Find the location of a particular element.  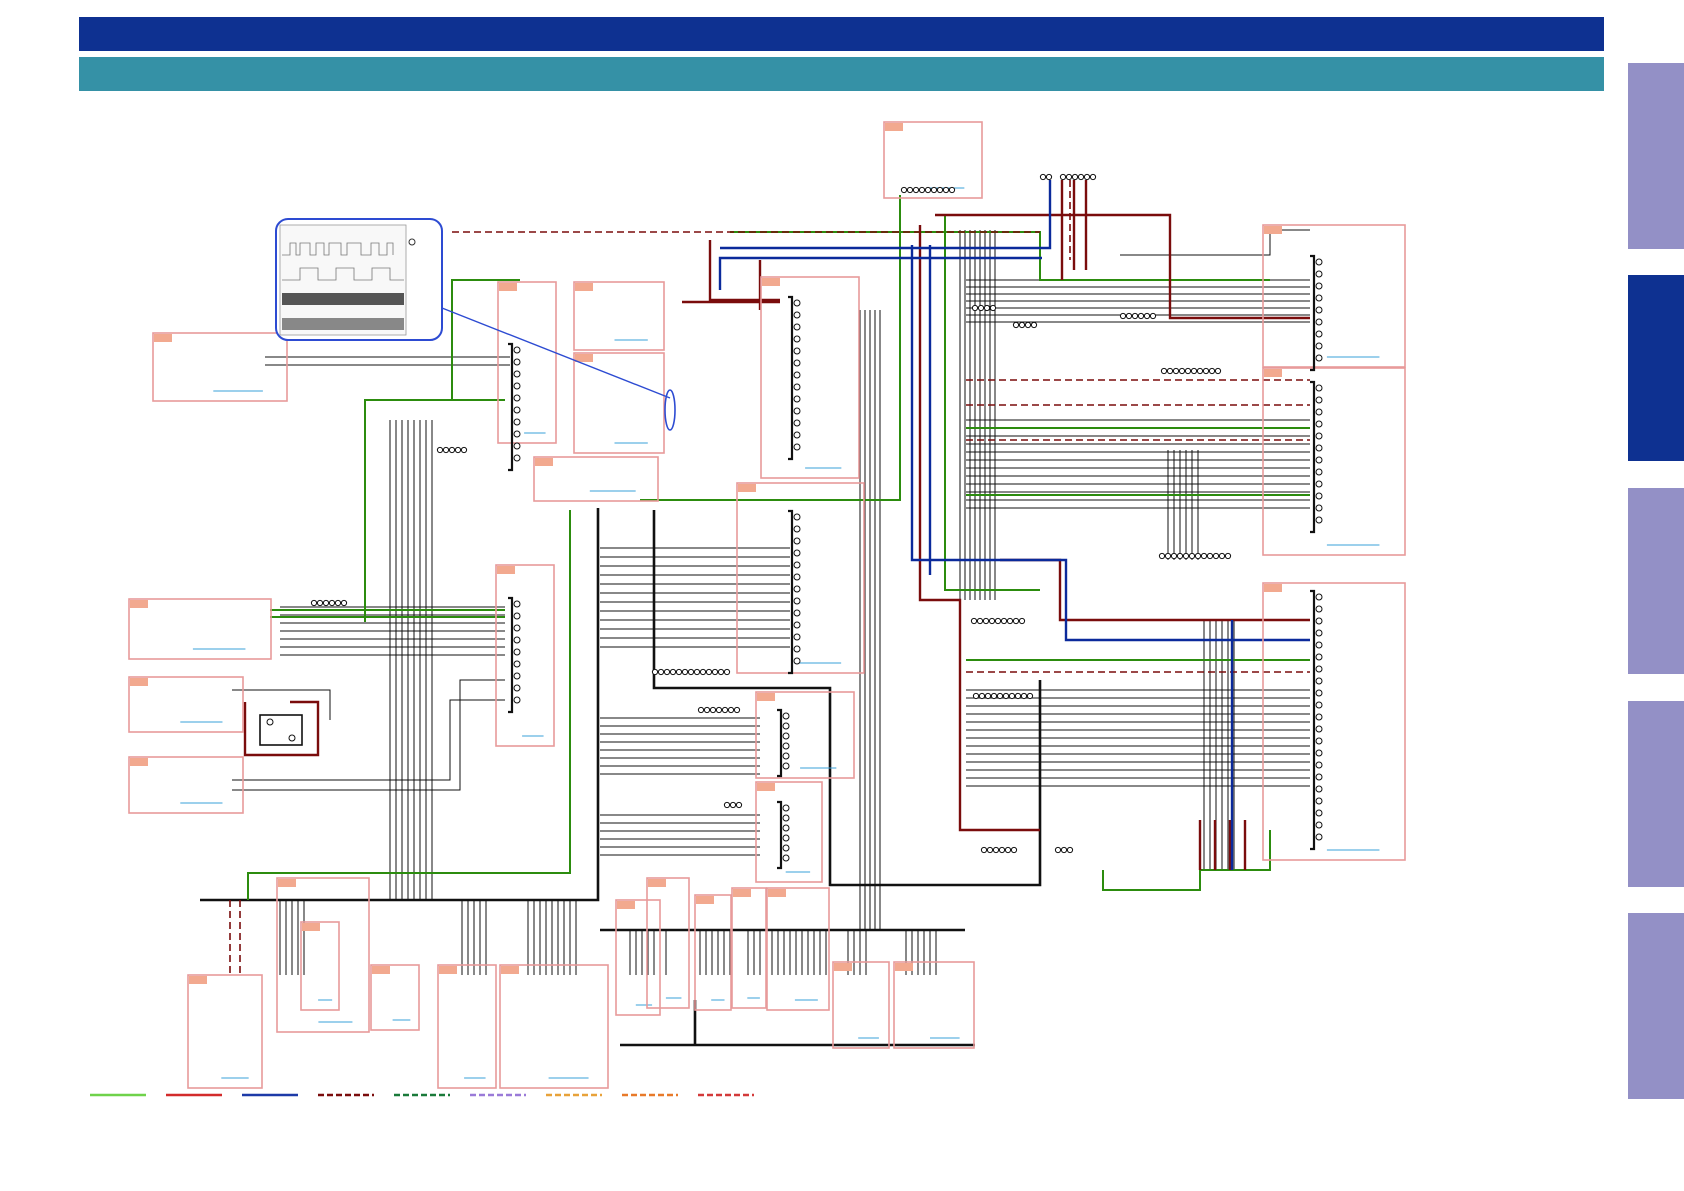

scope-callout is located at coordinates (475, 324).